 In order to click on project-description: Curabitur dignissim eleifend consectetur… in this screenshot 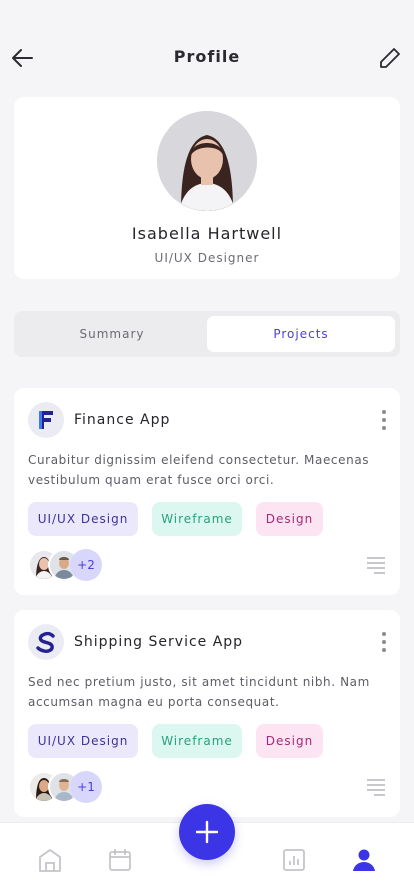, I will do `click(199, 470)`.